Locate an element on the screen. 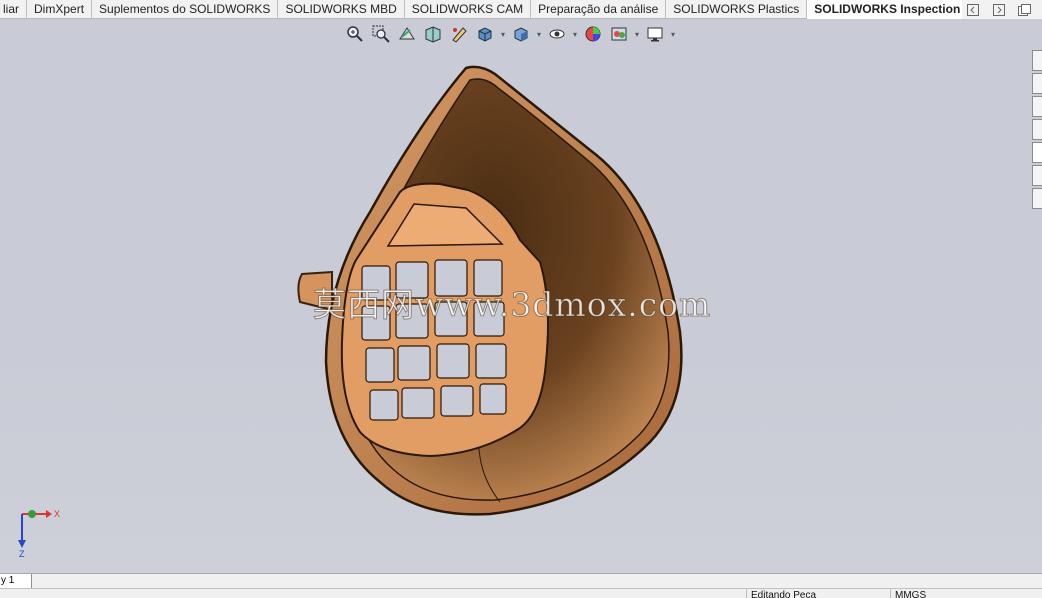  view-palette-icon is located at coordinates (1037, 129).